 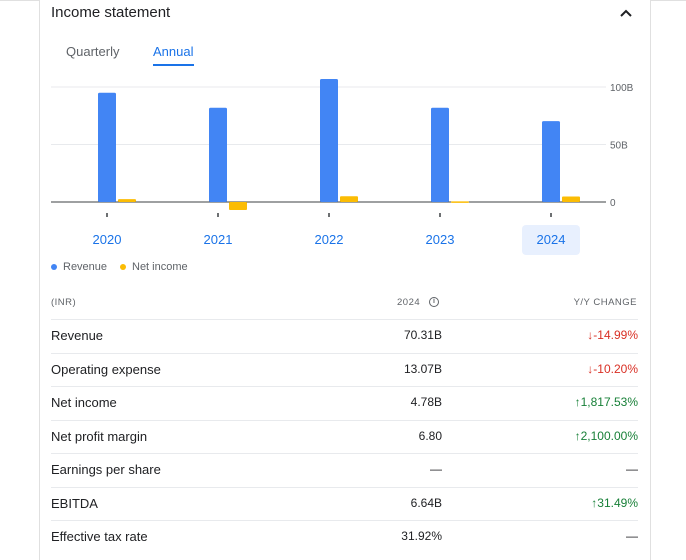 I want to click on row-value: 6.64B, so click(x=426, y=502).